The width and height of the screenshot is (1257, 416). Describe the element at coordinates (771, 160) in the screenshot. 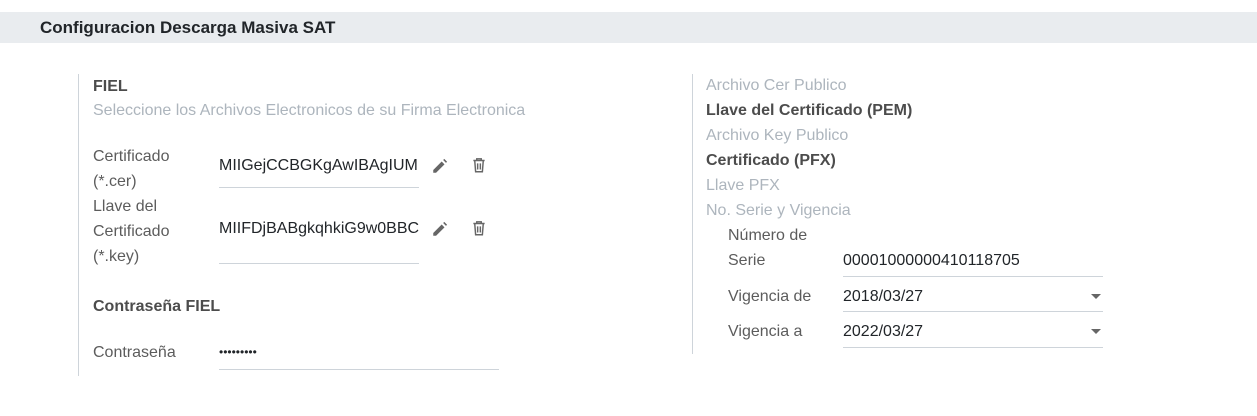

I see `certificado-pfx-label: Certificado (PFX)` at that location.